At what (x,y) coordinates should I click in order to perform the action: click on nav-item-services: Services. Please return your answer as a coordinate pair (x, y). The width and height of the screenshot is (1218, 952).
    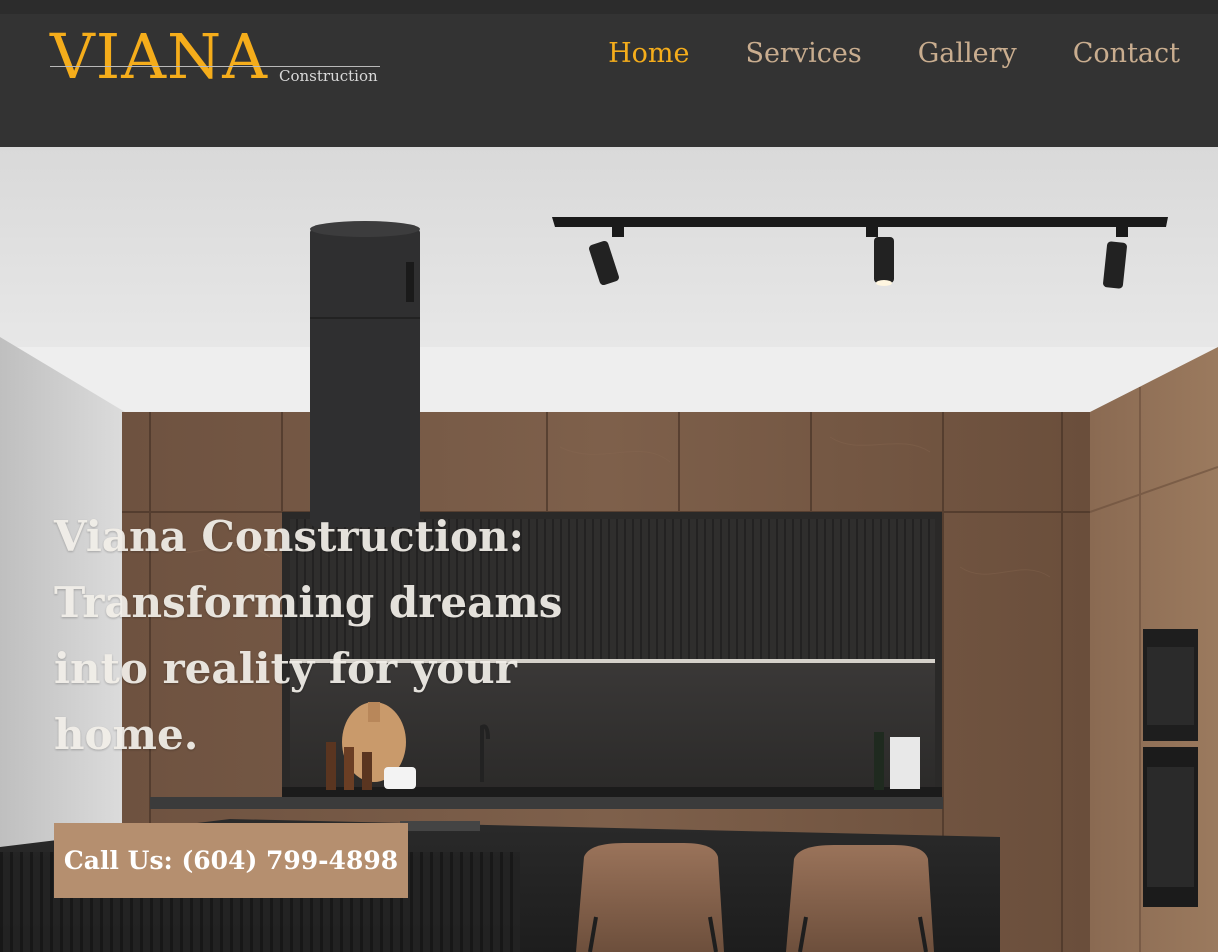
    Looking at the image, I should click on (803, 54).